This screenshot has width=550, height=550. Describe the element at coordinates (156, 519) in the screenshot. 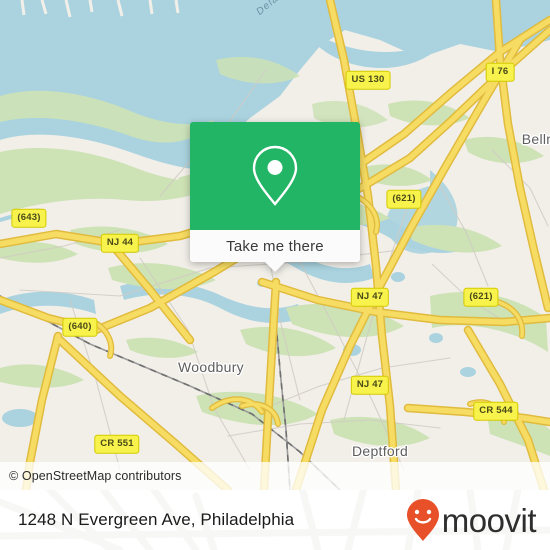

I see `address-label: 1248 N Evergreen Ave, Philadelphia` at that location.